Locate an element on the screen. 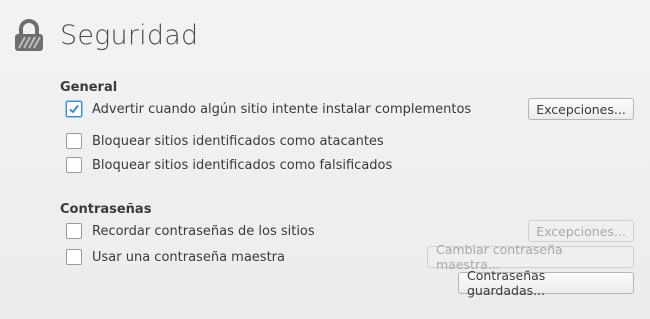 The image size is (650, 319). block-forgery-checkbox is located at coordinates (74, 165).